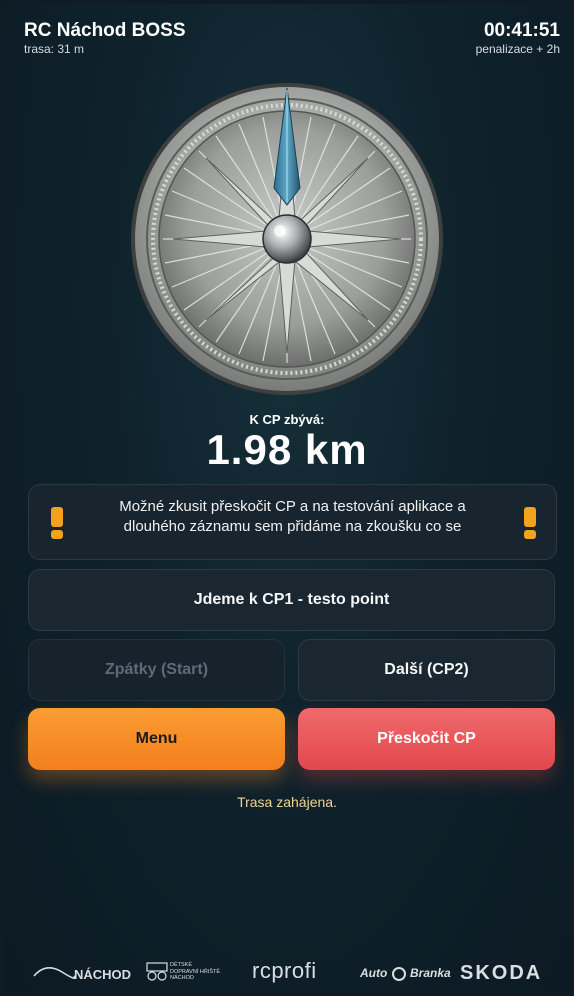 Image resolution: width=574 pixels, height=996 pixels. Describe the element at coordinates (156, 670) in the screenshot. I see `back-button: Zpátky (Start)` at that location.